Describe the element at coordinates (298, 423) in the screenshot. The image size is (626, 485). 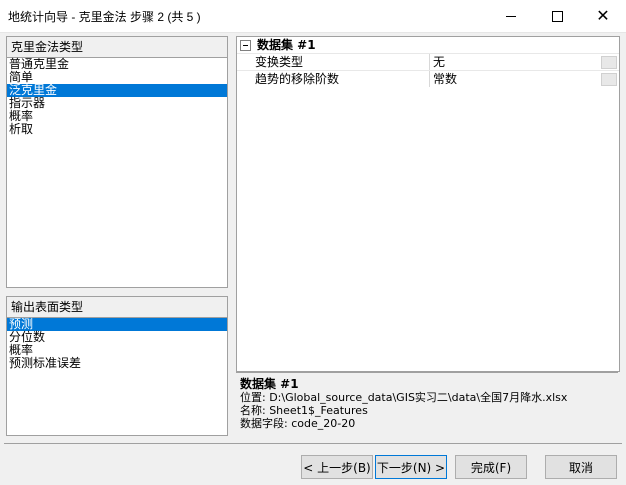
I see `info-field: 数据字段: code_20-20` at that location.